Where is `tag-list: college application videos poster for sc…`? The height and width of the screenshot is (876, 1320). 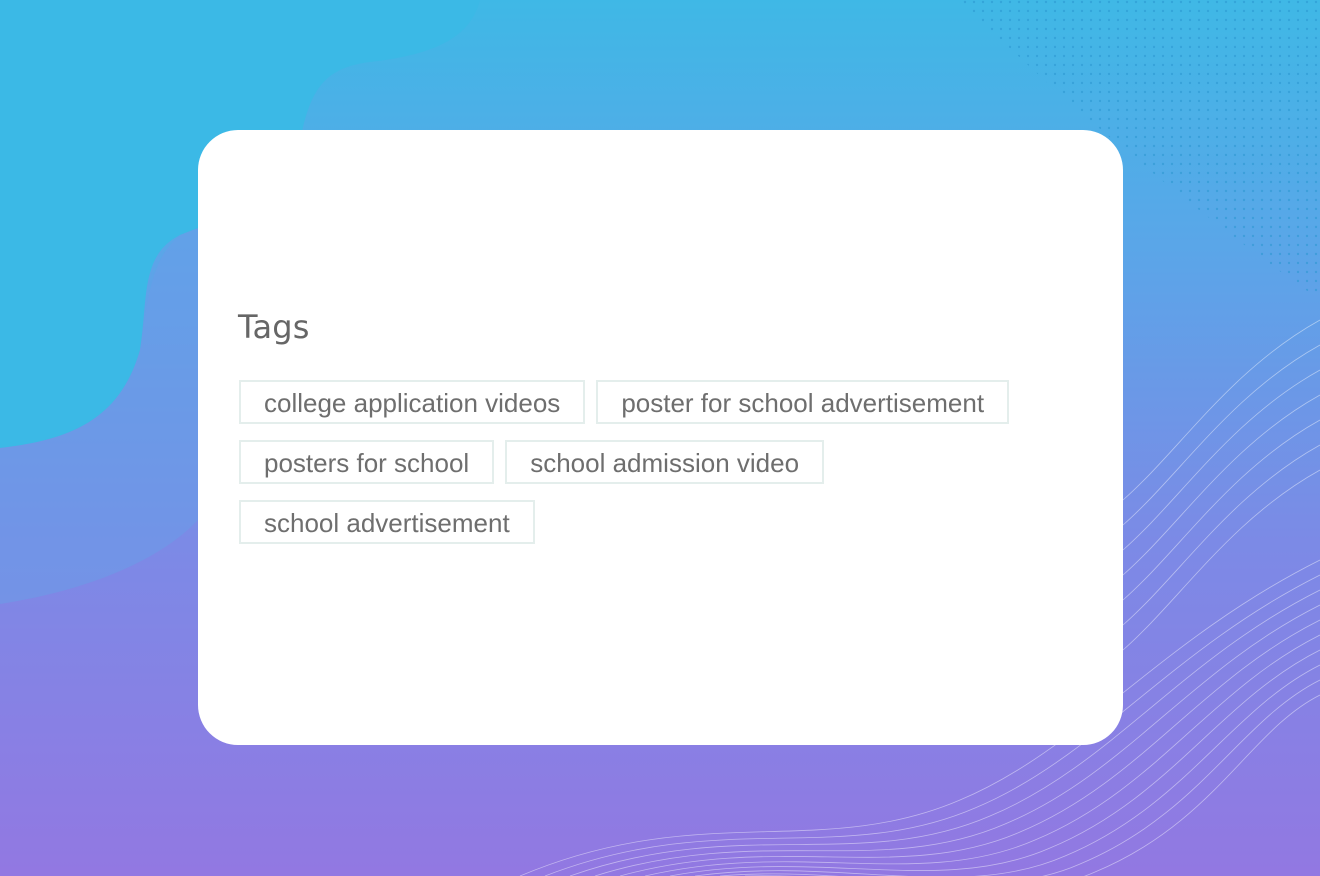
tag-list: college application videos poster for sc… is located at coordinates (659, 462).